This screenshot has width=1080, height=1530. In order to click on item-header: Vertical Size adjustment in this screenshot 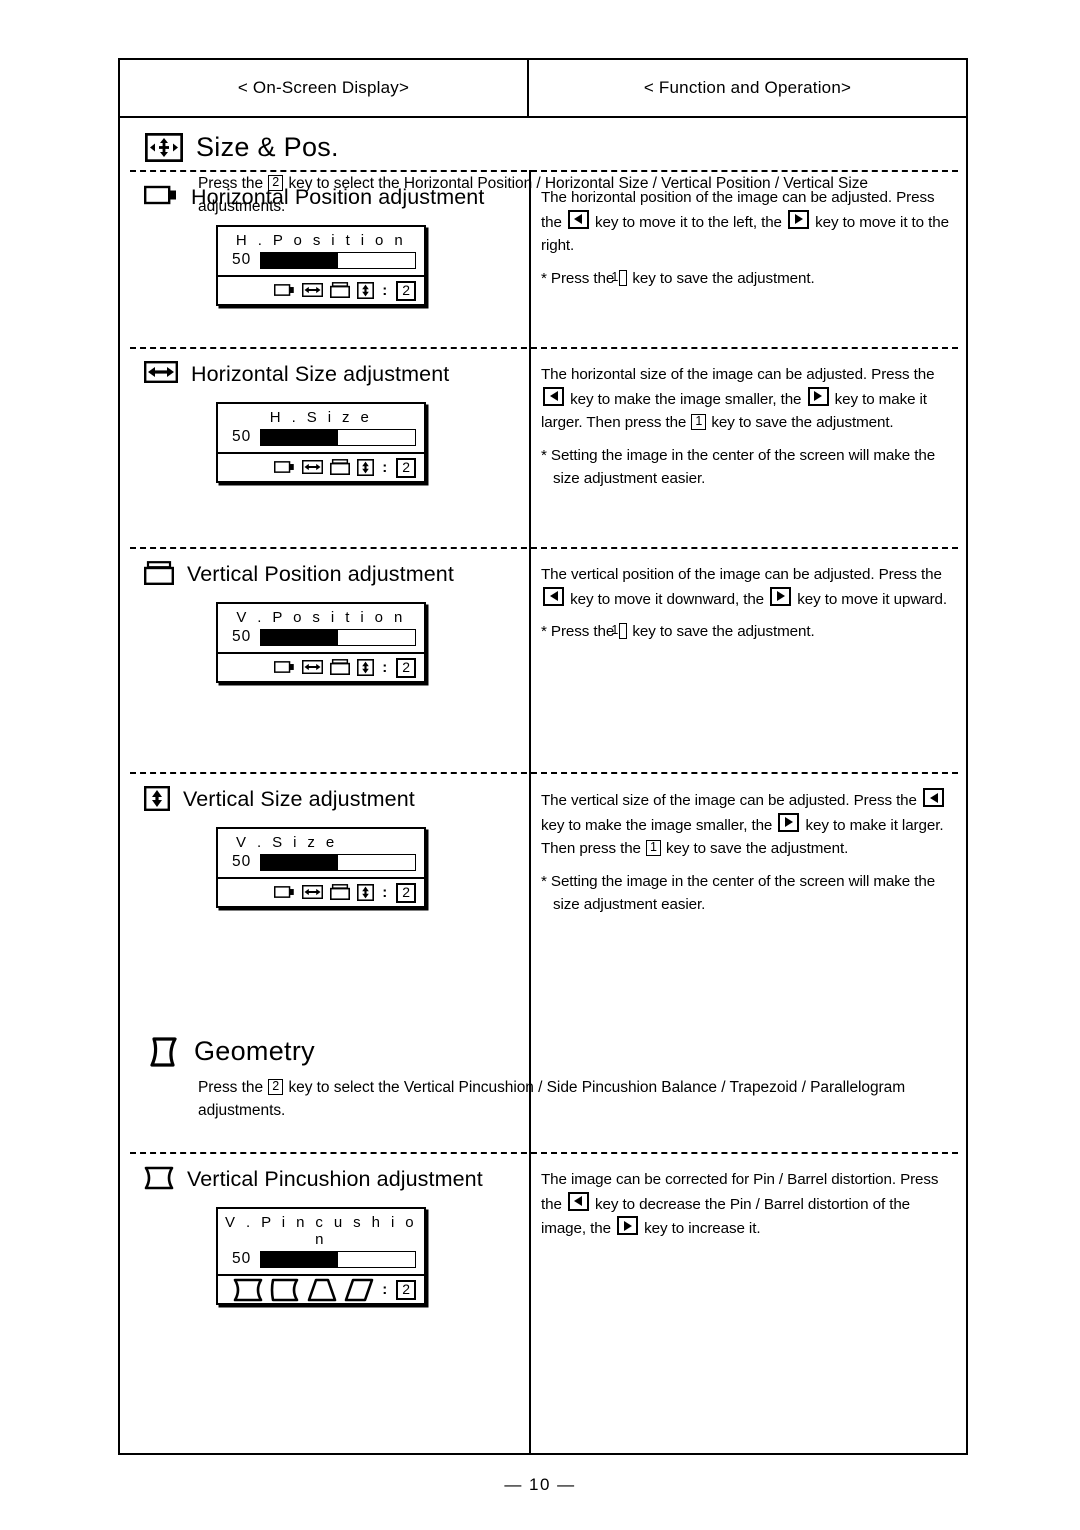, I will do `click(331, 799)`.